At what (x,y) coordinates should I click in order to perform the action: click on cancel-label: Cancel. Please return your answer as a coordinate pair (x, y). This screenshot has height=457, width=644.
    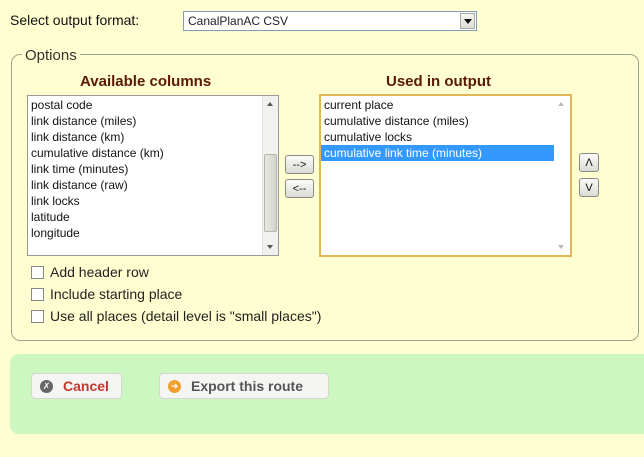
    Looking at the image, I should click on (86, 386).